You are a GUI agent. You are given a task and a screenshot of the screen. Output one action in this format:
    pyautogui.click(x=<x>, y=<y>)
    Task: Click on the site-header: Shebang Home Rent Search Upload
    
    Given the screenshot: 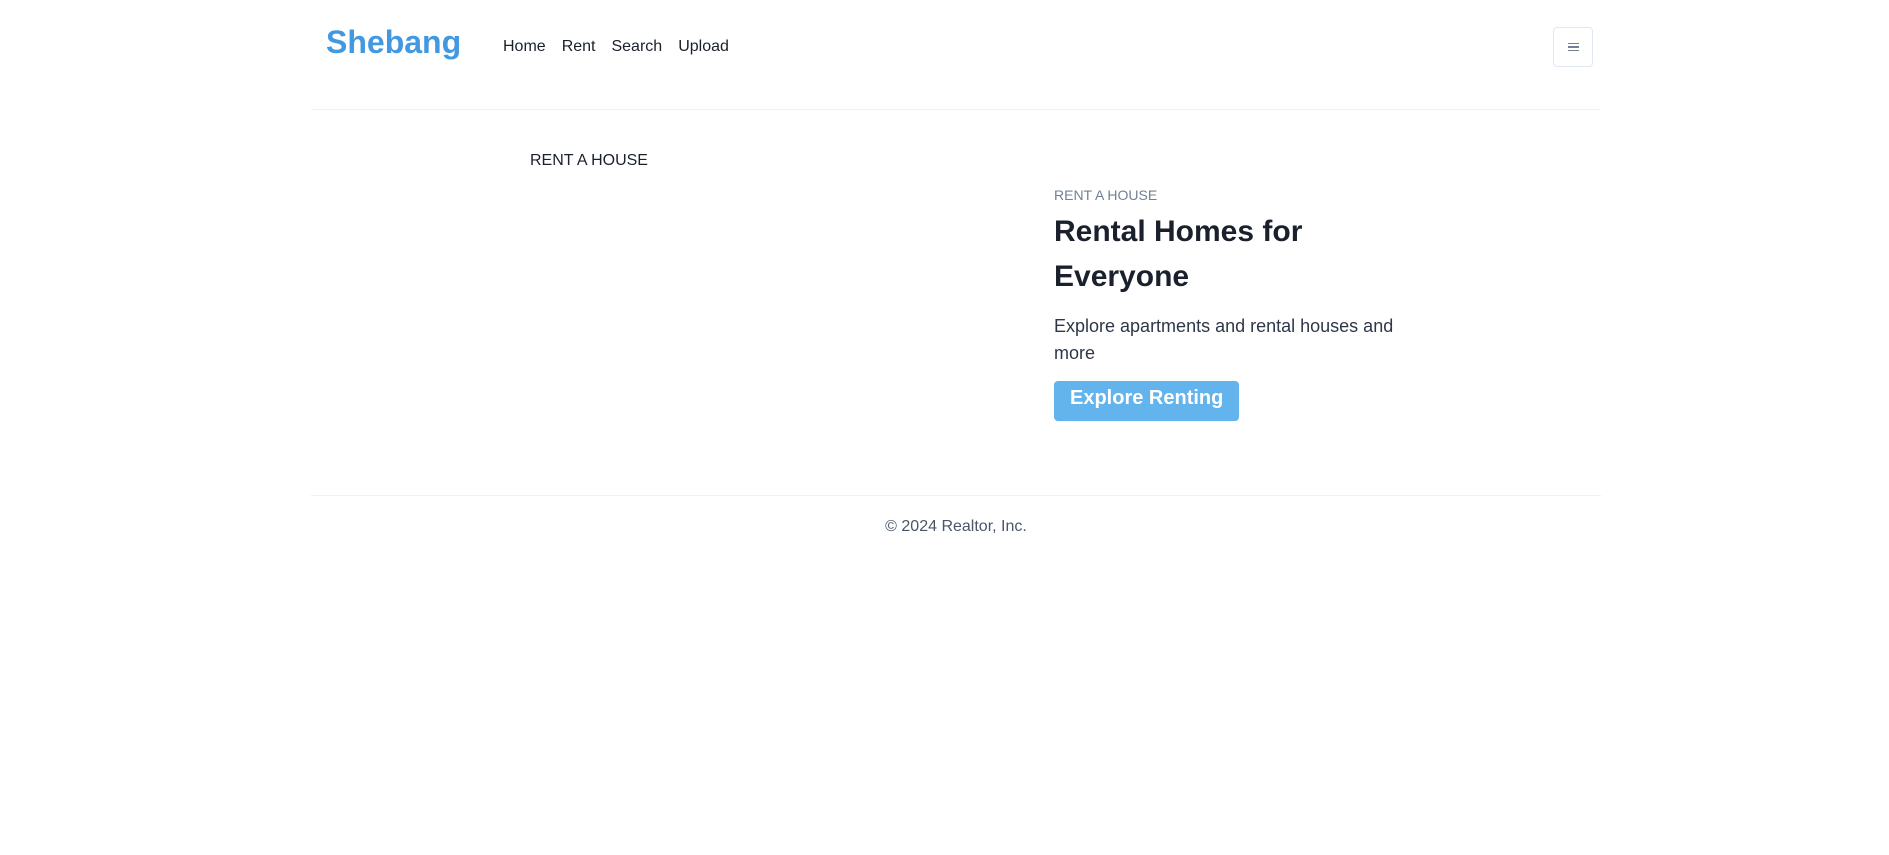 What is the action you would take?
    pyautogui.click(x=956, y=55)
    